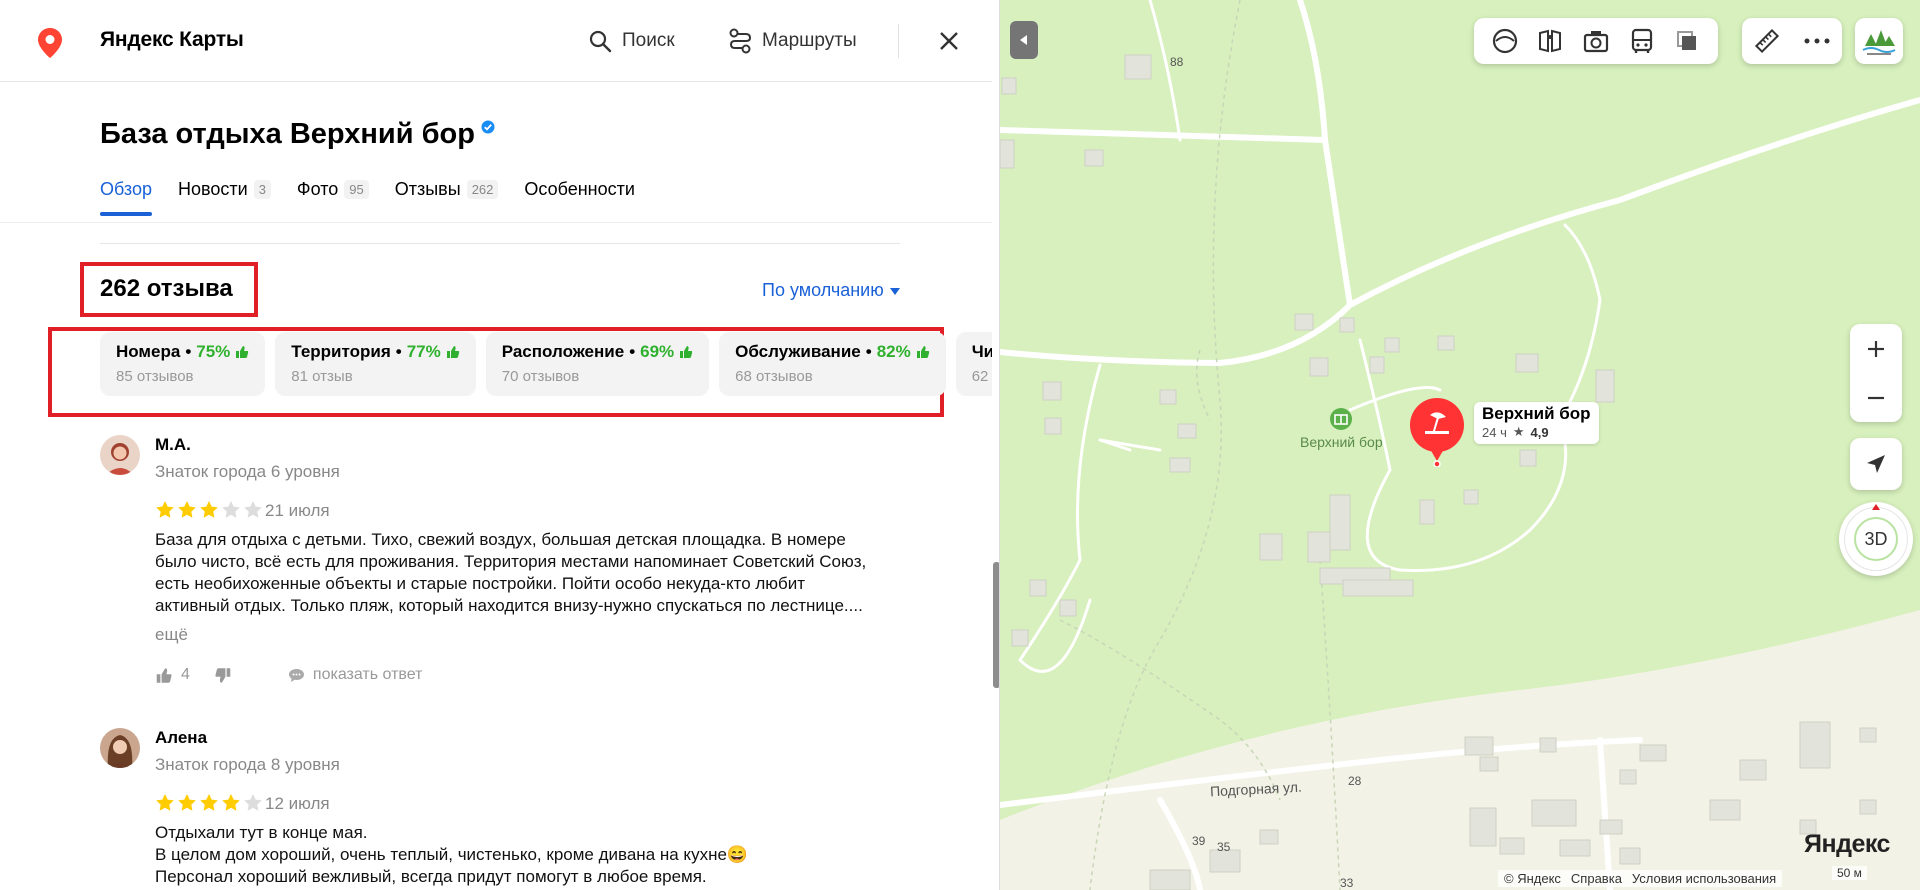 This screenshot has width=1920, height=890. What do you see at coordinates (148, 351) in the screenshot?
I see `aspect-name: Номера` at bounding box center [148, 351].